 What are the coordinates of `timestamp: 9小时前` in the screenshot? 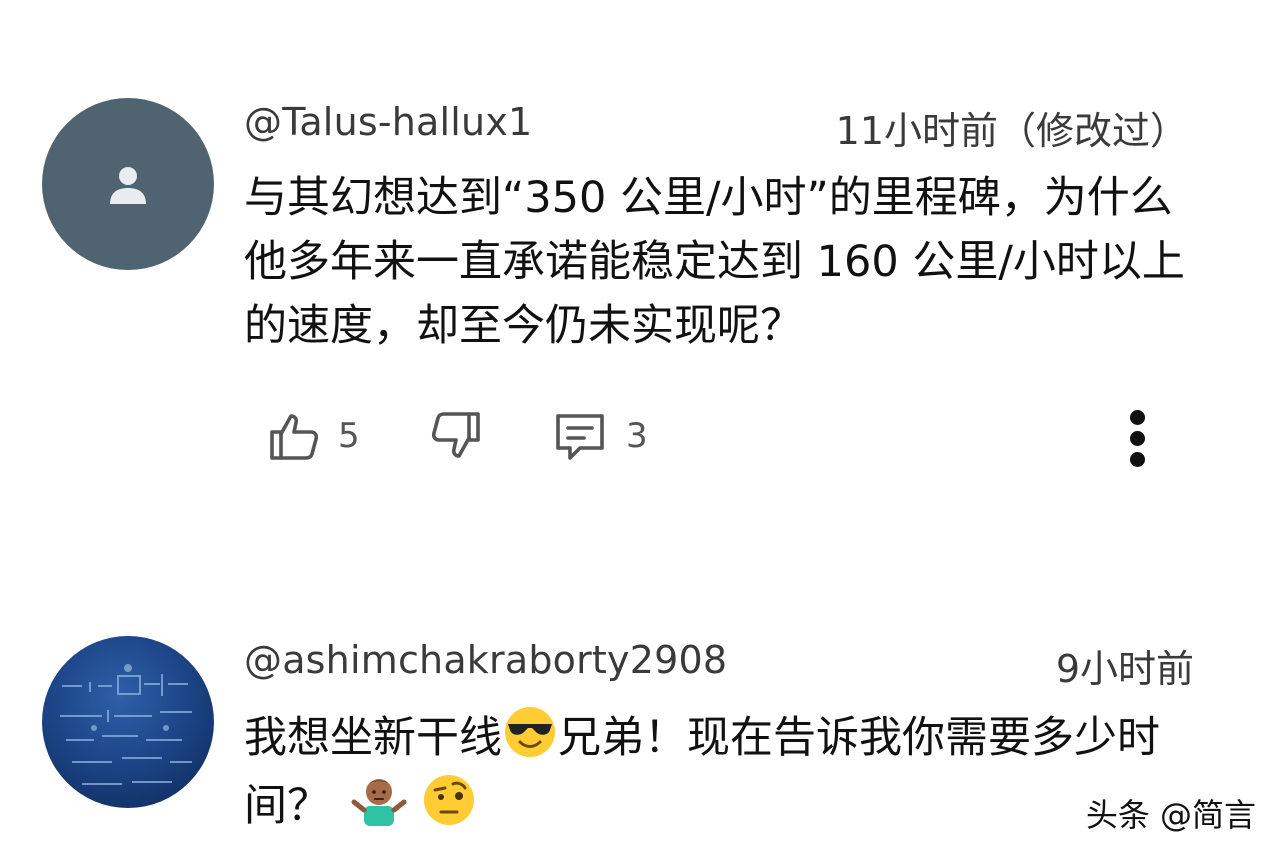 It's located at (1124, 669).